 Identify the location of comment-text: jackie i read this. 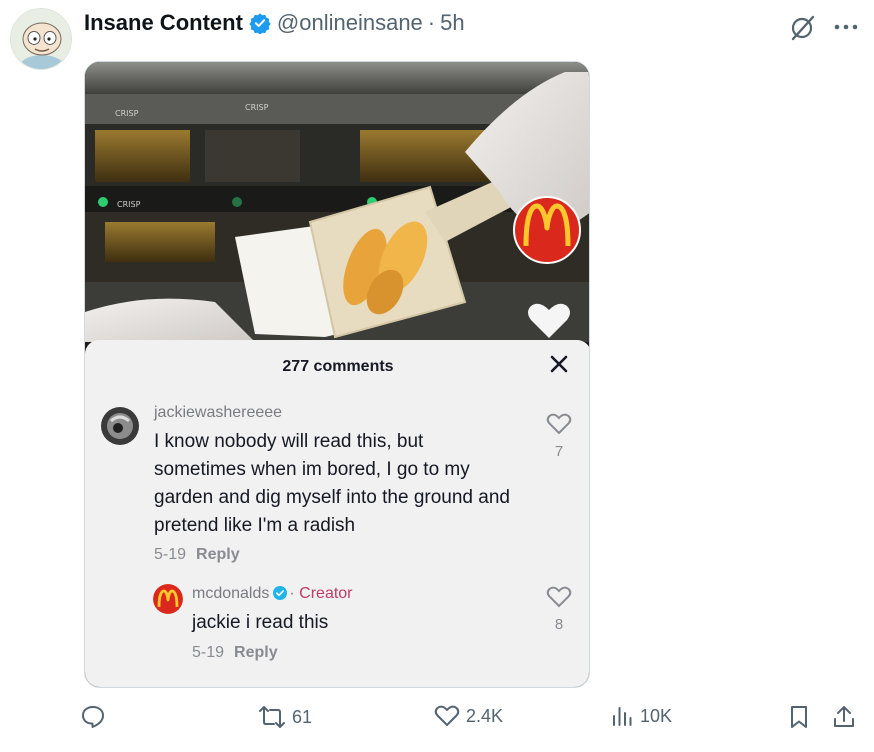
(260, 622).